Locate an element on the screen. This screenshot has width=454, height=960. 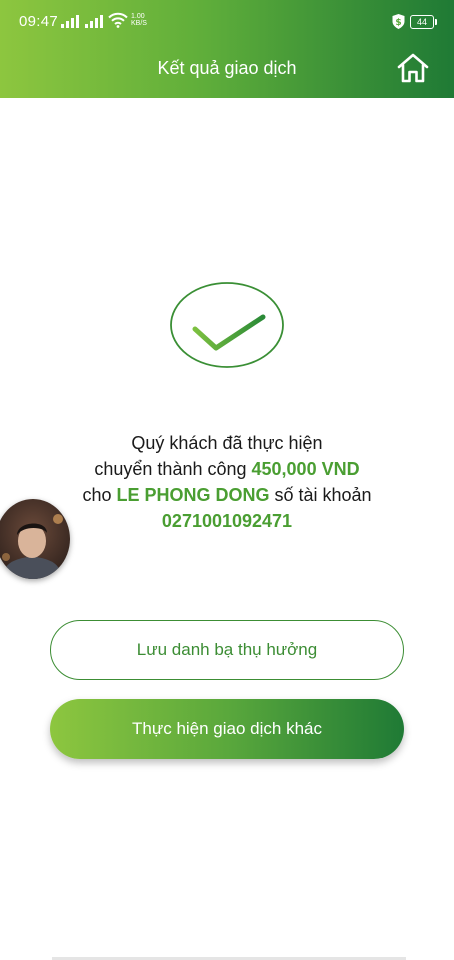
status-bar: 09:47 1.00 KB/S $ 44 is located at coordinates (227, 18).